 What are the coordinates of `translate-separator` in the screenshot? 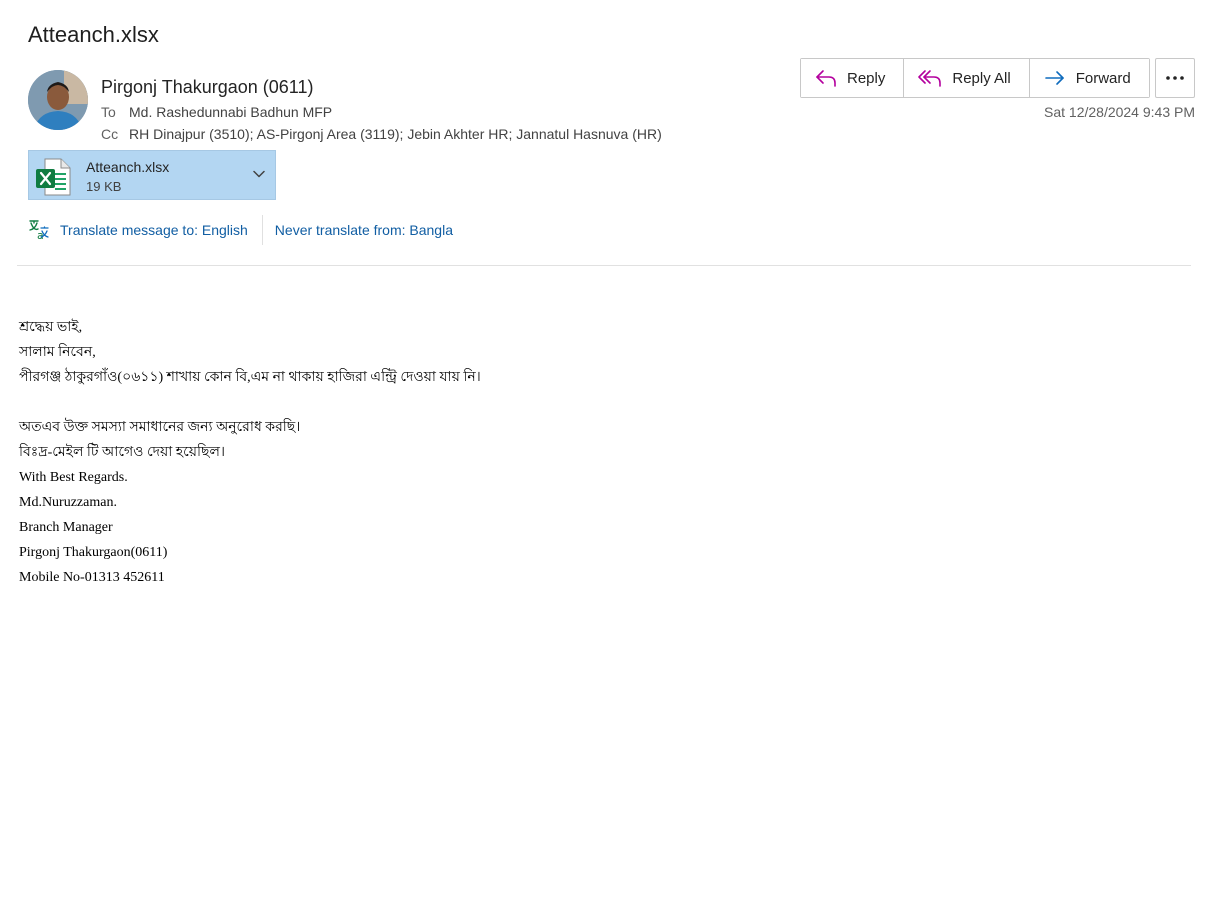 It's located at (262, 230).